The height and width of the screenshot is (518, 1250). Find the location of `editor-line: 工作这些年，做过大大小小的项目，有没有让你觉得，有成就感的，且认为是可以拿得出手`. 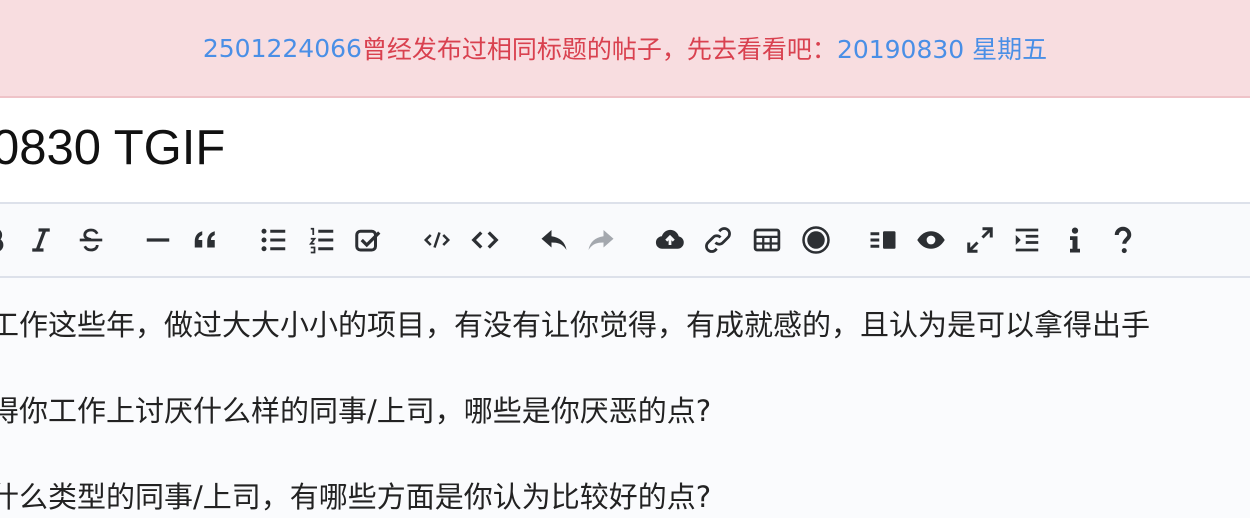

editor-line: 工作这些年，做过大大小小的项目，有没有让你觉得，有成就感的，且认为是可以拿得出手 is located at coordinates (575, 325).